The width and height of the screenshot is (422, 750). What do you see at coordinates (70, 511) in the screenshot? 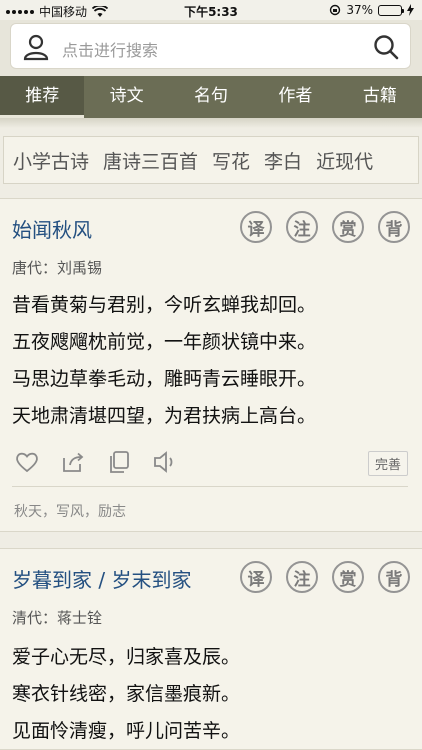
I see `poem-tags: 秋天，写风，励志` at bounding box center [70, 511].